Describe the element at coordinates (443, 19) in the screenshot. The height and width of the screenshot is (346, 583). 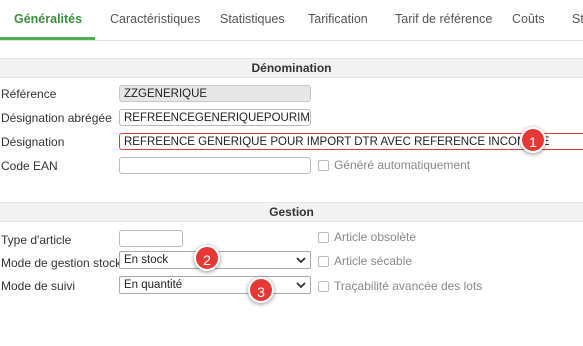
I see `tab-tarif-reference: Tarif de référence` at that location.